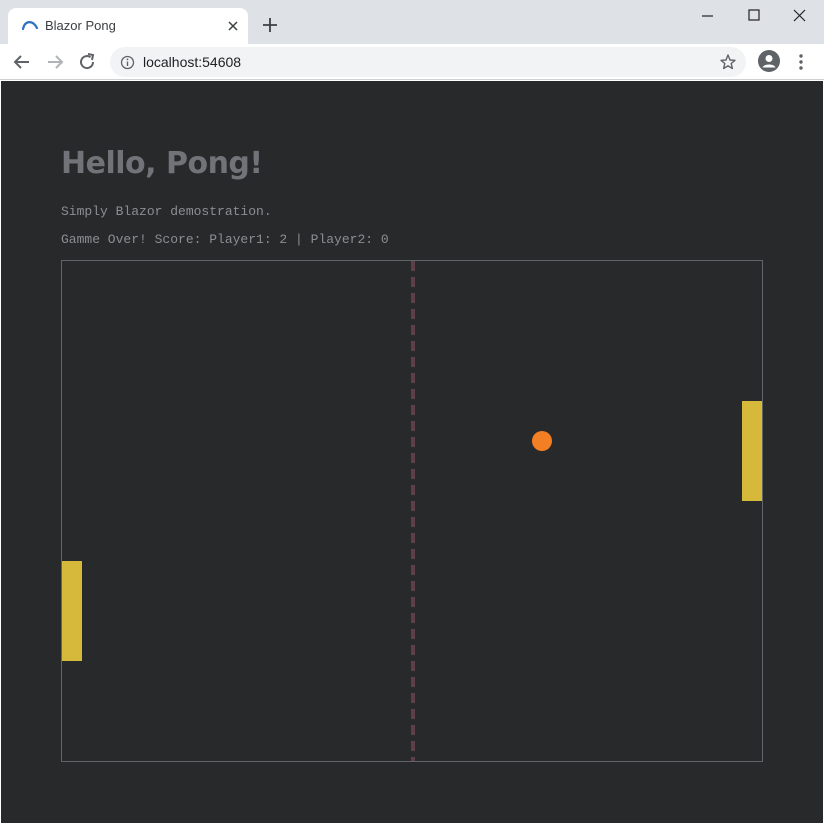 This screenshot has height=825, width=824. What do you see at coordinates (166, 211) in the screenshot?
I see `page-subtitle: Simply Blazor demostration.` at bounding box center [166, 211].